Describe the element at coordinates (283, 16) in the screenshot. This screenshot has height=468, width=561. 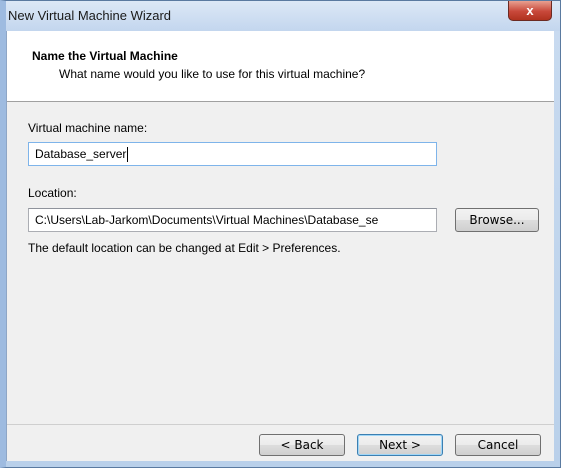
I see `title-bar: New Virtual Machine Wizard x` at that location.